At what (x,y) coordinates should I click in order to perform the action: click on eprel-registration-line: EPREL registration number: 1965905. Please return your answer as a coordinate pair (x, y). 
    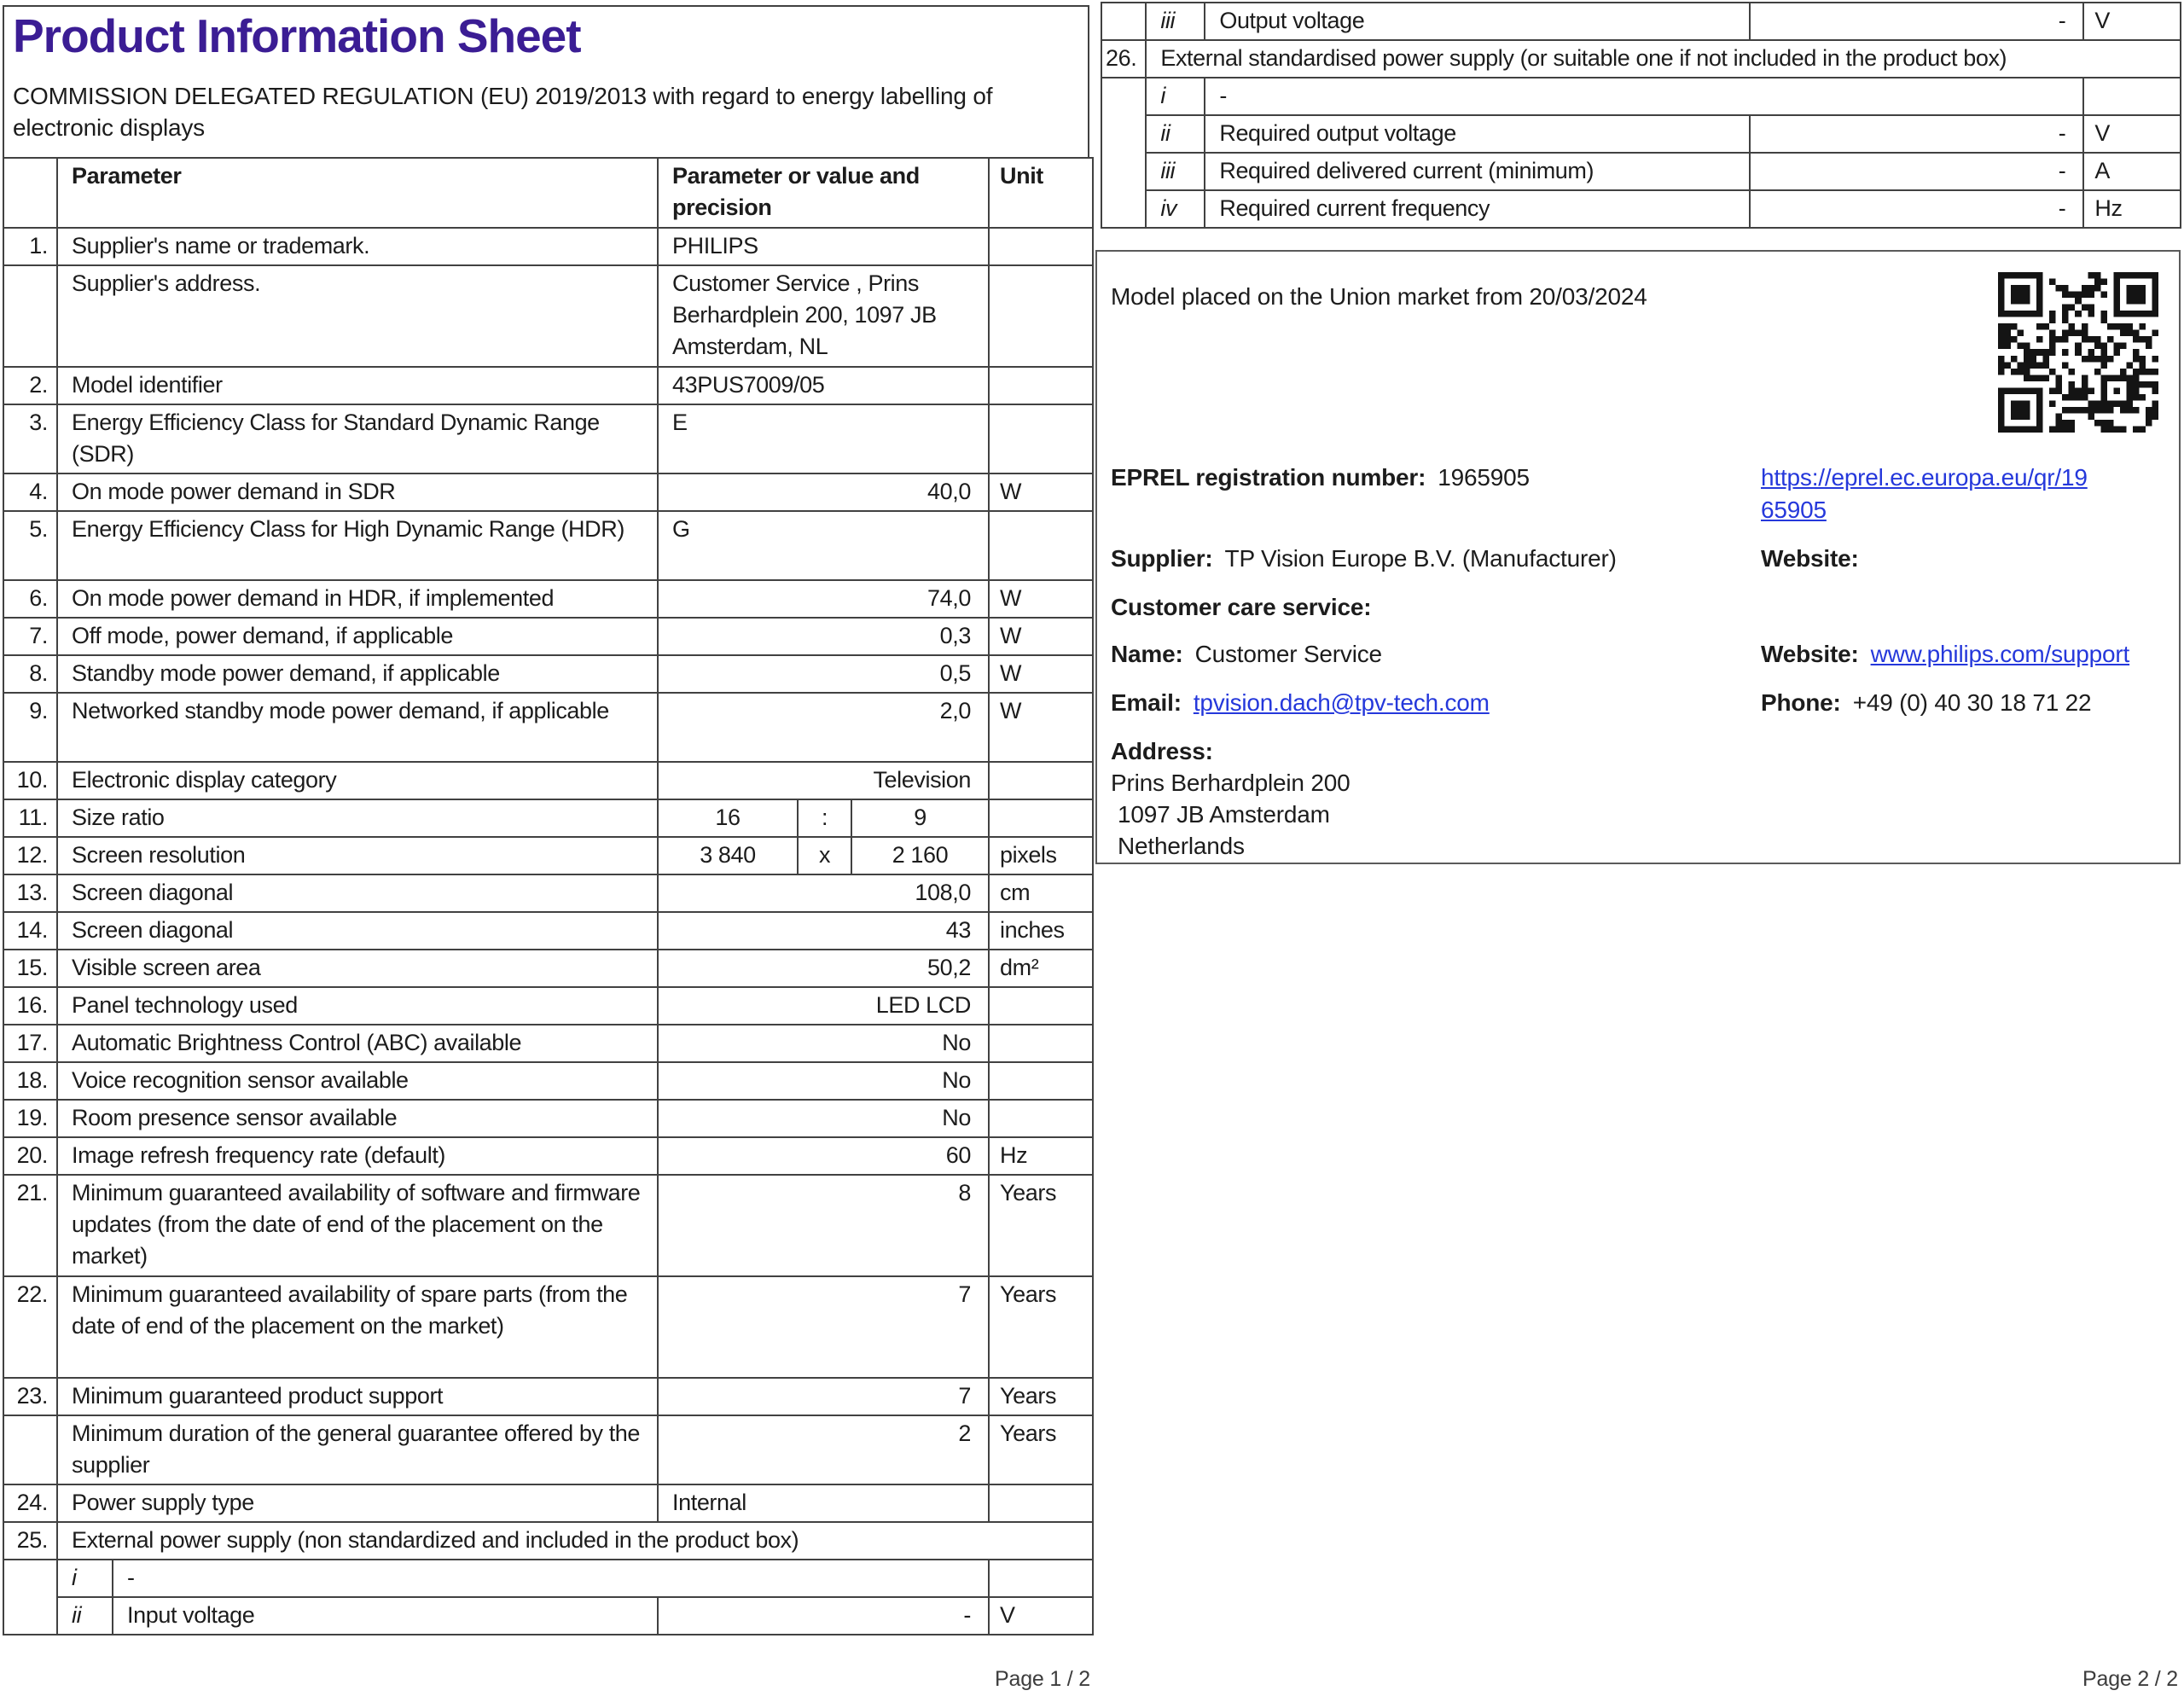
    Looking at the image, I should click on (1320, 477).